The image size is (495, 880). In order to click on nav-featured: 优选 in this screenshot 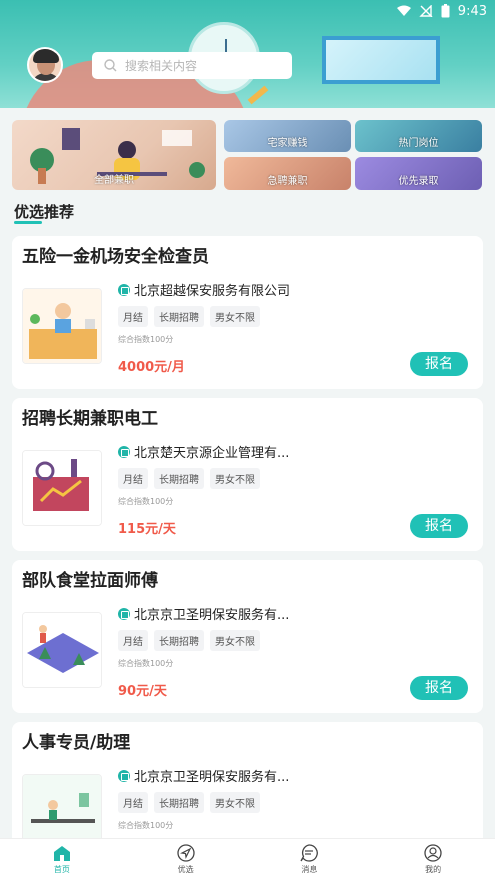, I will do `click(186, 859)`.